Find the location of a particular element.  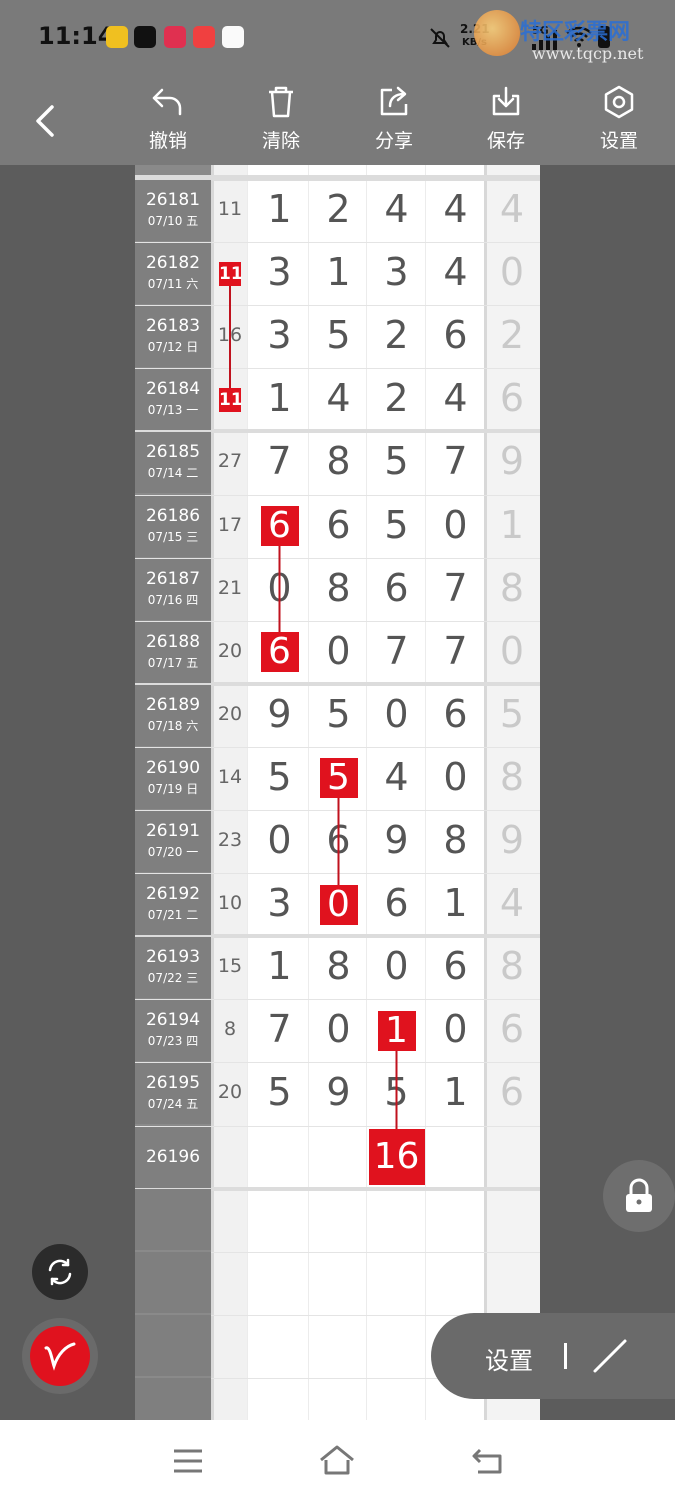

back-nav-icon is located at coordinates (487, 1461).